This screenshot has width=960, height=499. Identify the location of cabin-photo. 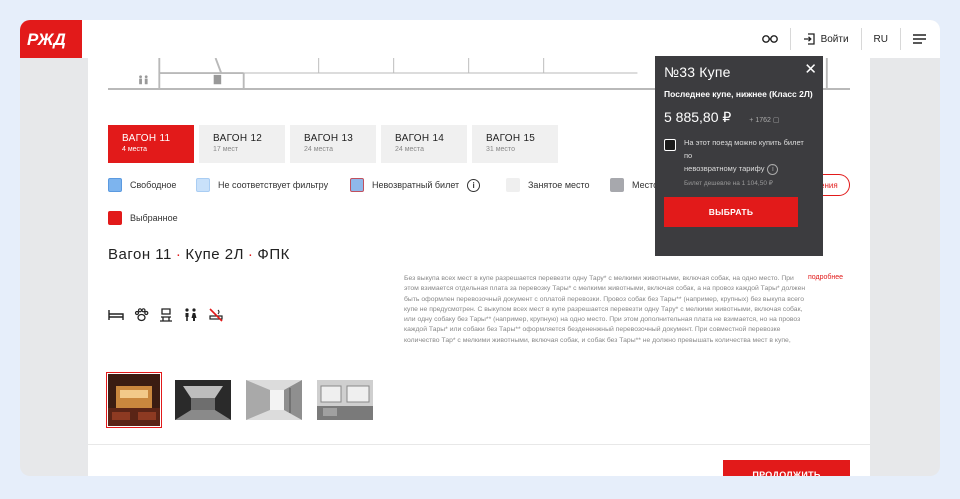
(345, 400).